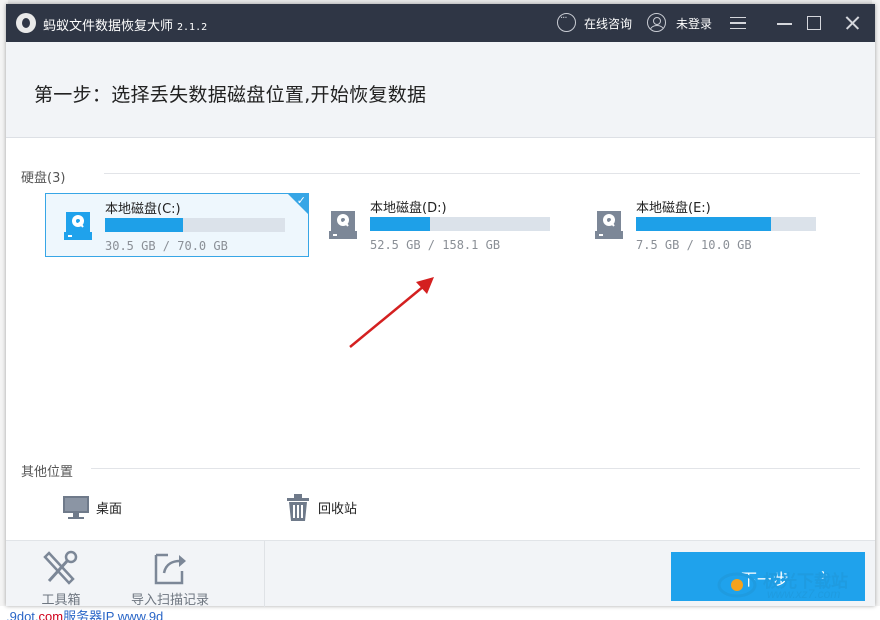  What do you see at coordinates (694, 245) in the screenshot?
I see `drive-size: 7.5 GB / 10.0 GB` at bounding box center [694, 245].